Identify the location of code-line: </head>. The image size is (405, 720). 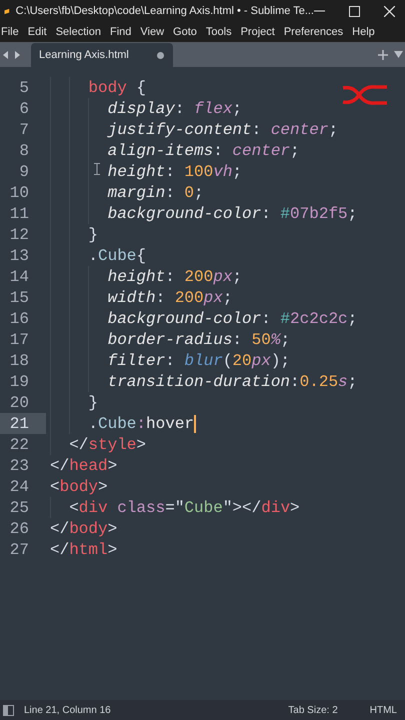
(84, 466).